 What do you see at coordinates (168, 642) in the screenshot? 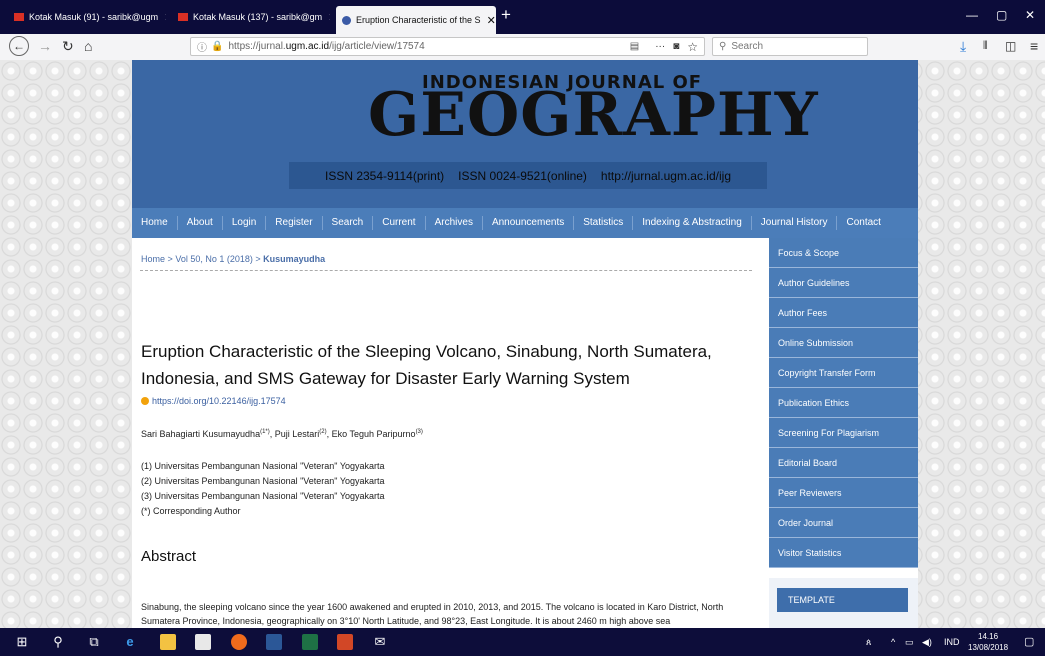
I see `file-explorer-icon` at bounding box center [168, 642].